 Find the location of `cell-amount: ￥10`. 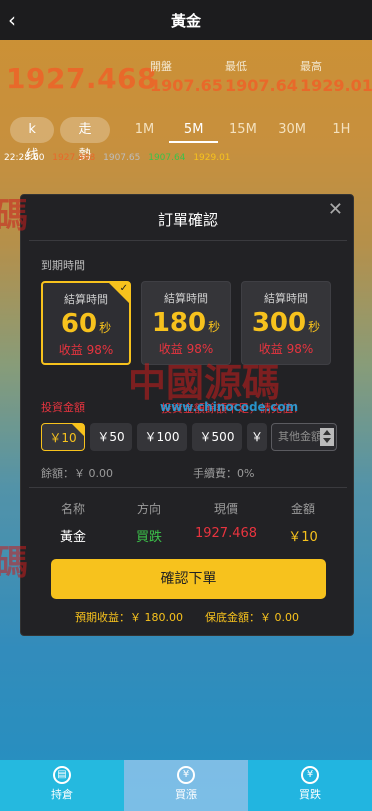

cell-amount: ￥10 is located at coordinates (303, 537).